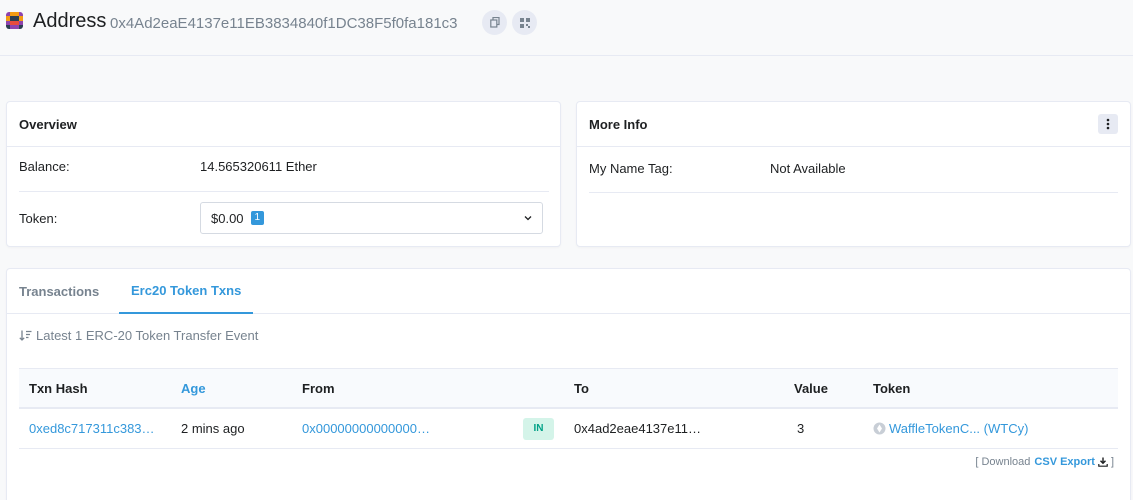 The width and height of the screenshot is (1133, 500). I want to click on balance-value-row: 14.565320611 Ether, so click(258, 166).